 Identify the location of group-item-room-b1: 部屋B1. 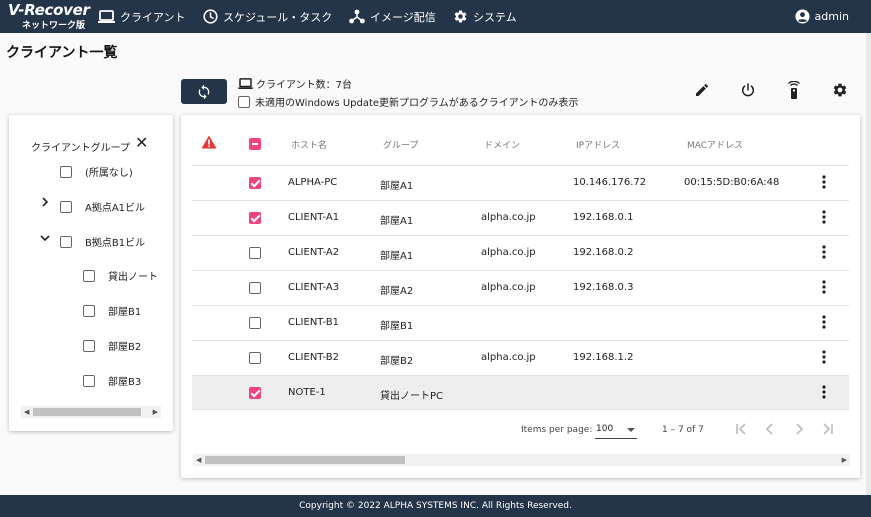
(112, 310).